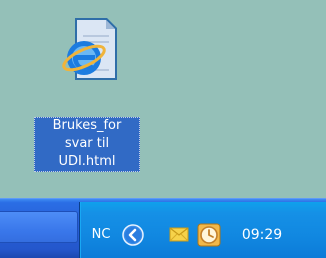 This screenshot has height=258, width=326. What do you see at coordinates (87, 161) in the screenshot?
I see `file-name-line-3: UDI.html` at bounding box center [87, 161].